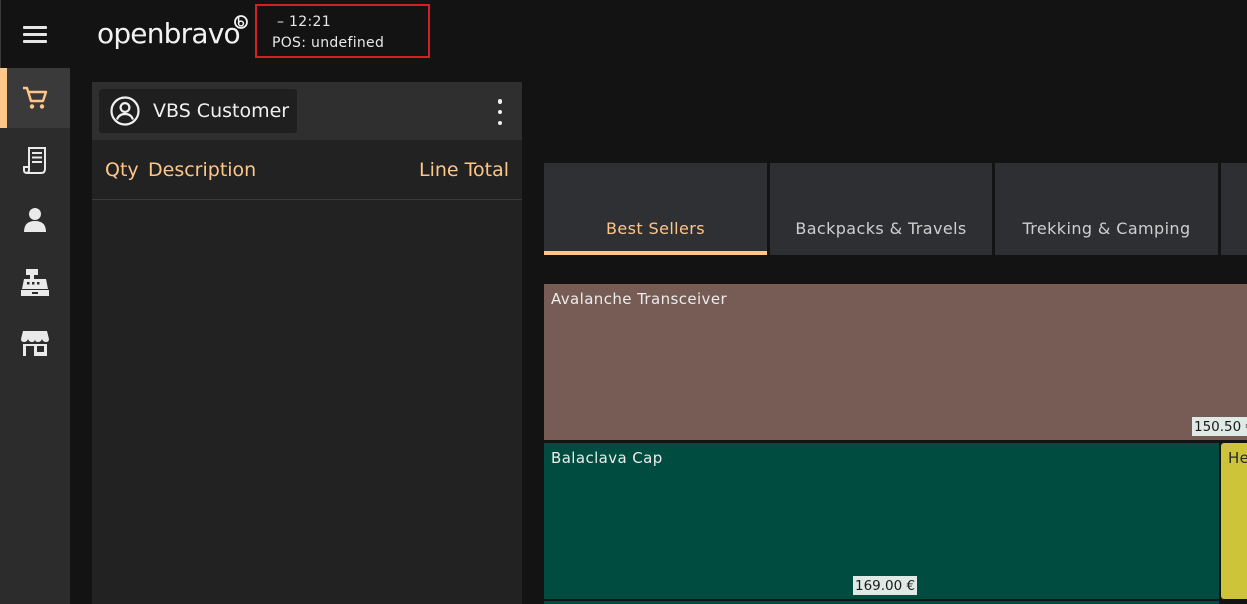 This screenshot has width=1247, height=604. What do you see at coordinates (1234, 521) in the screenshot?
I see `product-tile: He` at bounding box center [1234, 521].